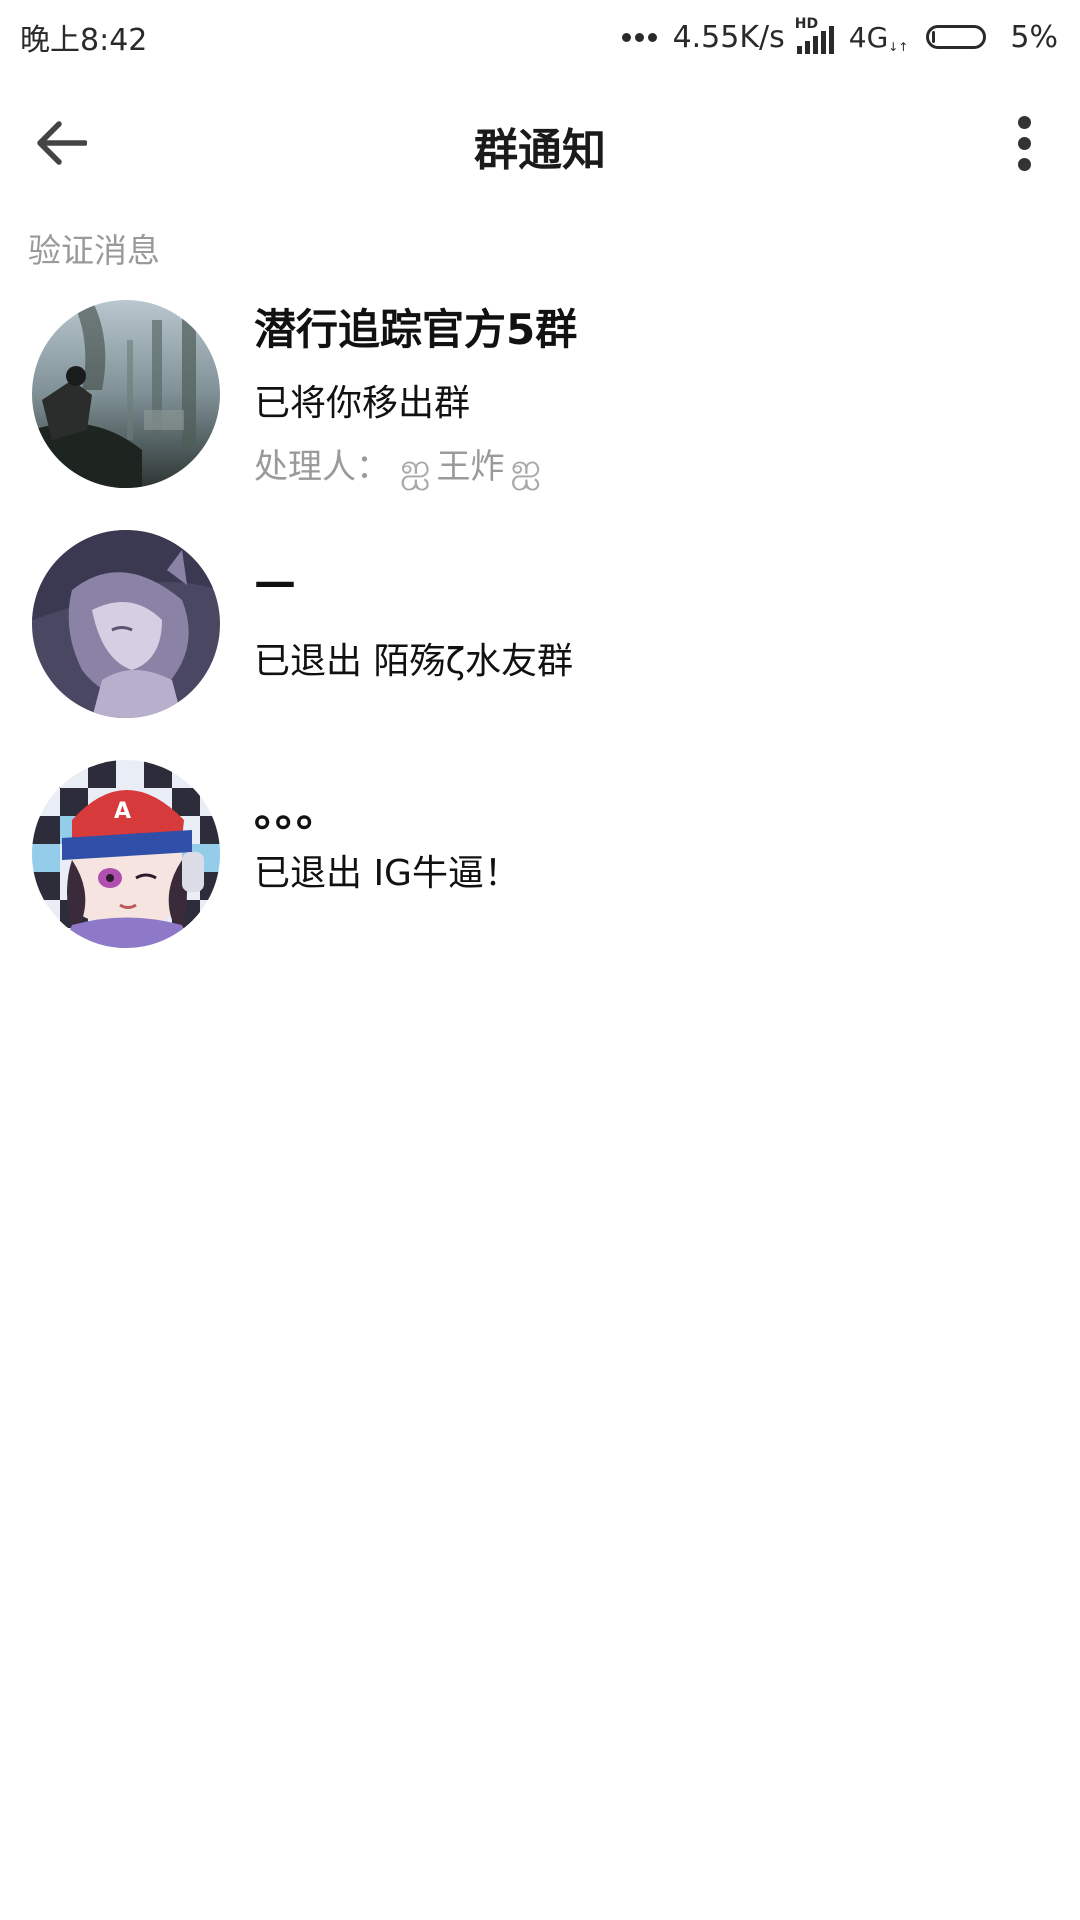 The width and height of the screenshot is (1080, 1920). I want to click on more-options-button, so click(1024, 143).